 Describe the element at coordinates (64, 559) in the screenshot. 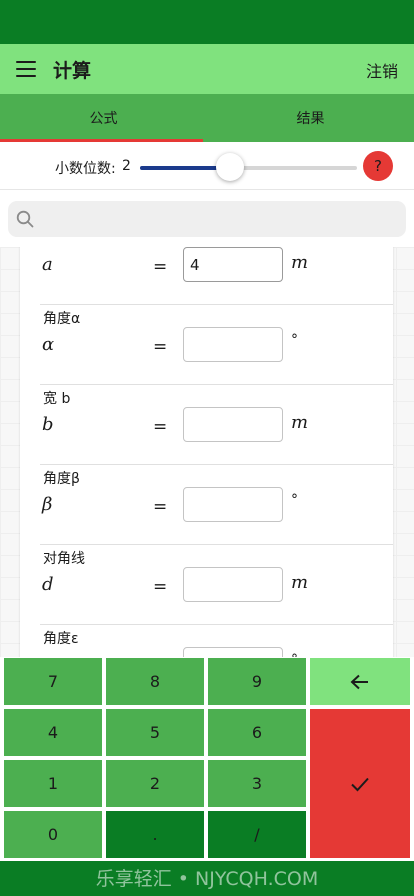

I see `field-label: 对角线` at that location.